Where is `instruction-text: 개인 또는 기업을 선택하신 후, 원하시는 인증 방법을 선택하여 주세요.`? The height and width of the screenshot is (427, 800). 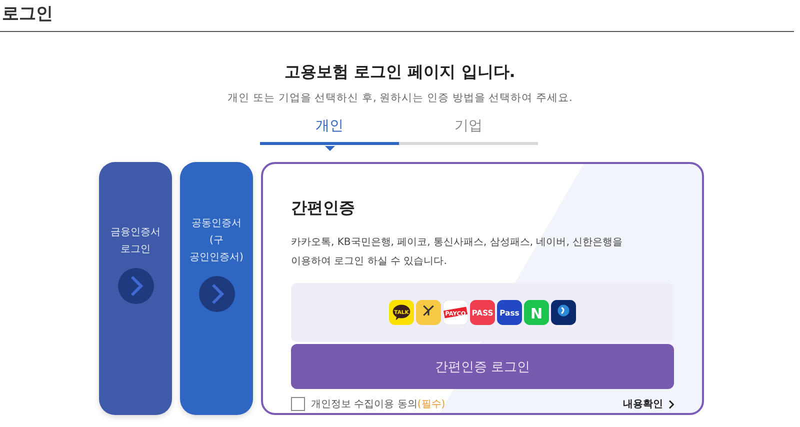 instruction-text: 개인 또는 기업을 선택하신 후, 원하시는 인증 방법을 선택하여 주세요. is located at coordinates (400, 98).